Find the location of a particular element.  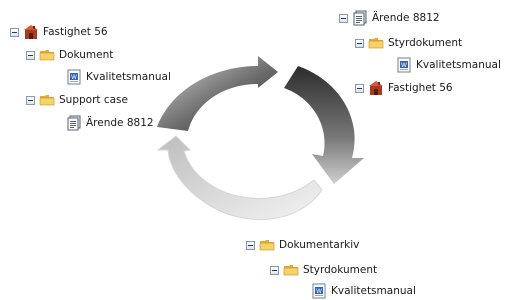

tree-node-support-case: Support case is located at coordinates (77, 100).